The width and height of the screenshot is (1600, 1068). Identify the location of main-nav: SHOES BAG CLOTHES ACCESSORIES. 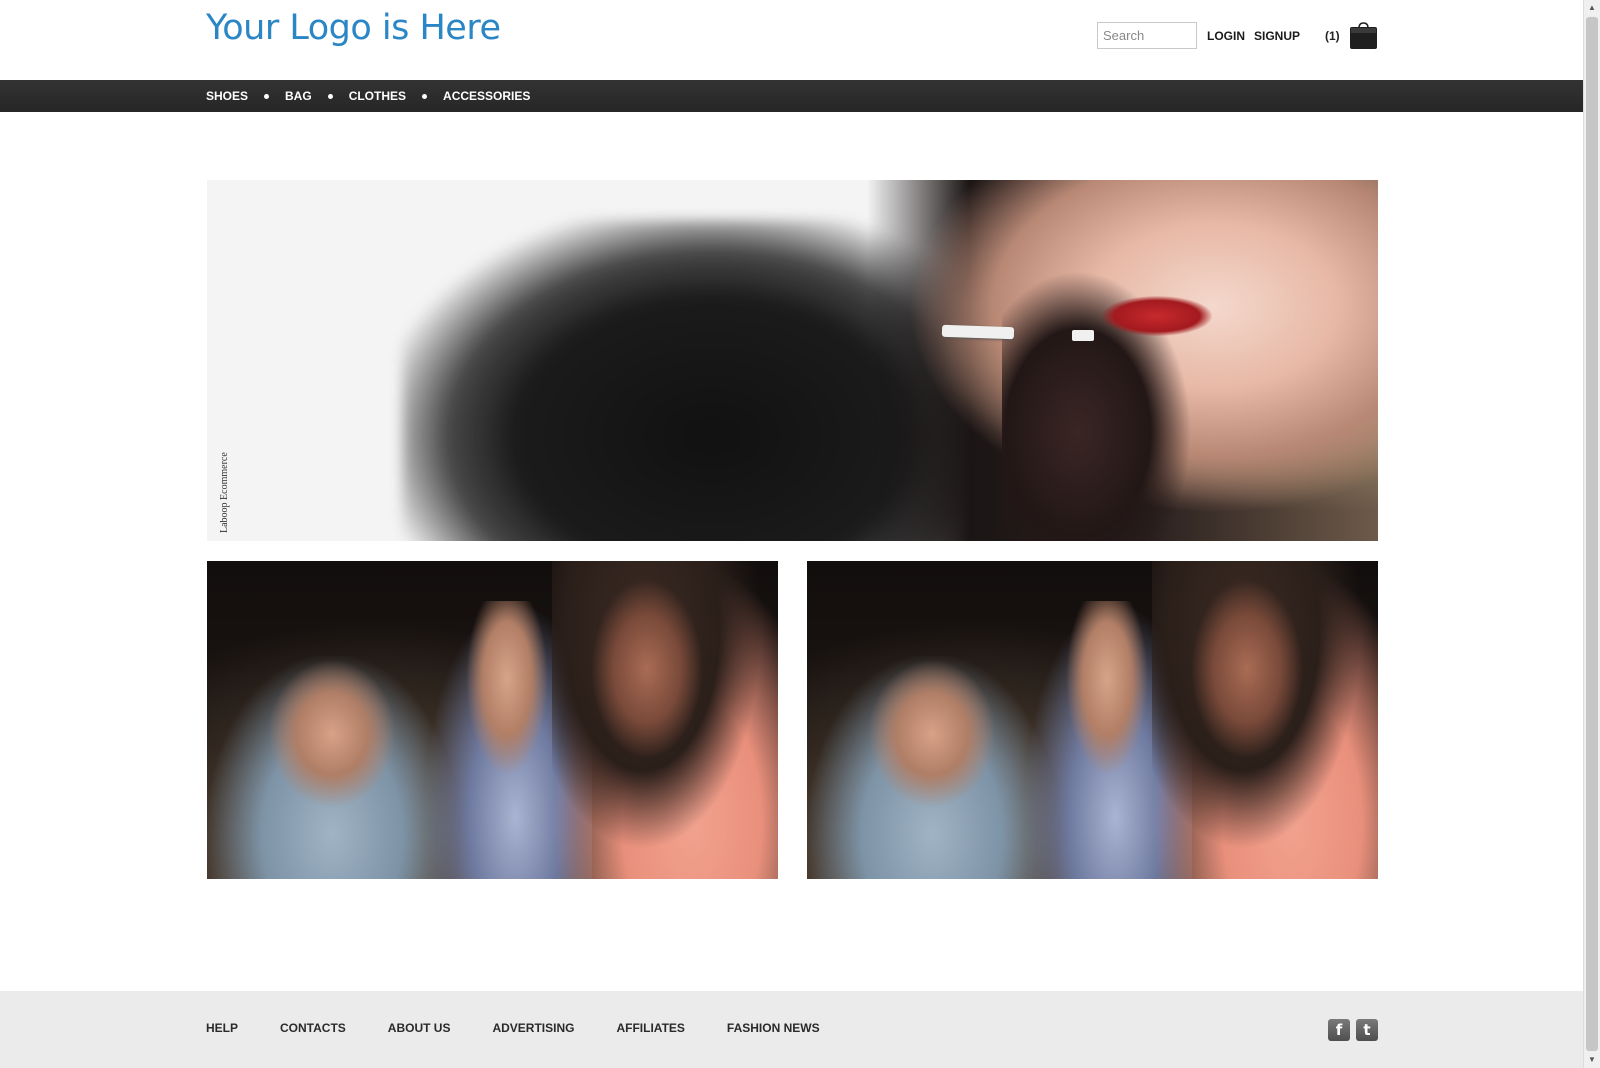
(368, 96).